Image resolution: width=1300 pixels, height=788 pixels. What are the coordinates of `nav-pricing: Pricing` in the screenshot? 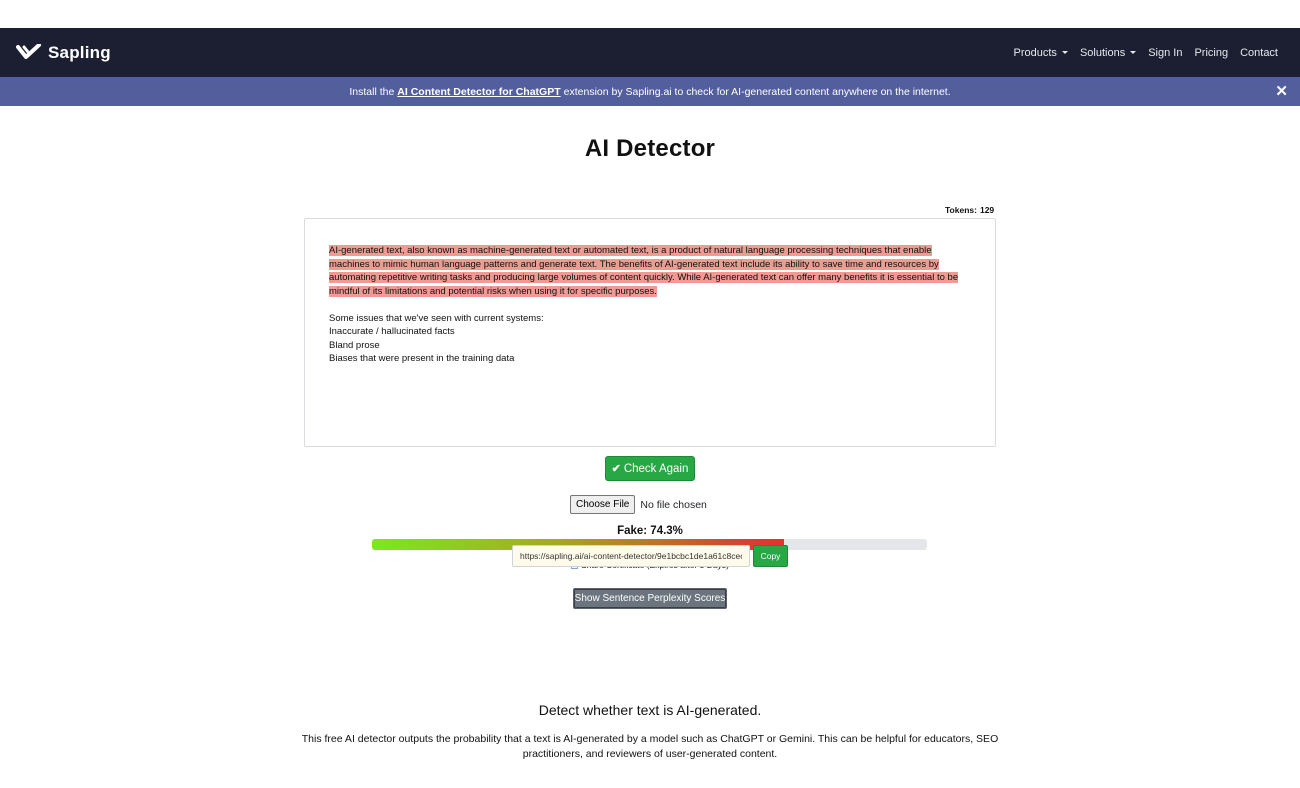 It's located at (1211, 53).